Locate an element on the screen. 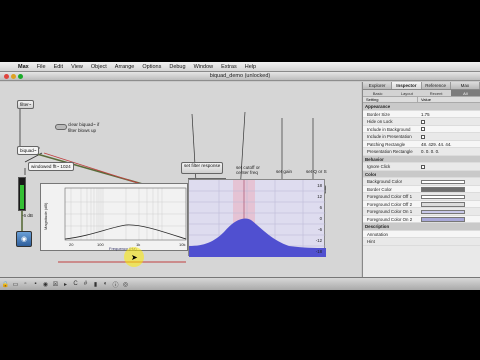 The height and width of the screenshot is (360, 480). lock-icon: 🔒 is located at coordinates (5, 284).